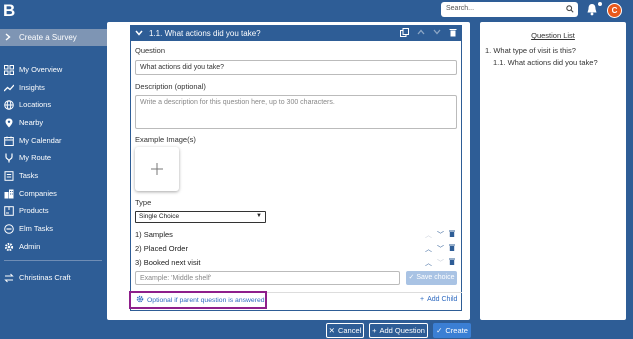 Image resolution: width=633 pixels, height=339 pixels. What do you see at coordinates (436, 32) in the screenshot?
I see `move-down-icon` at bounding box center [436, 32].